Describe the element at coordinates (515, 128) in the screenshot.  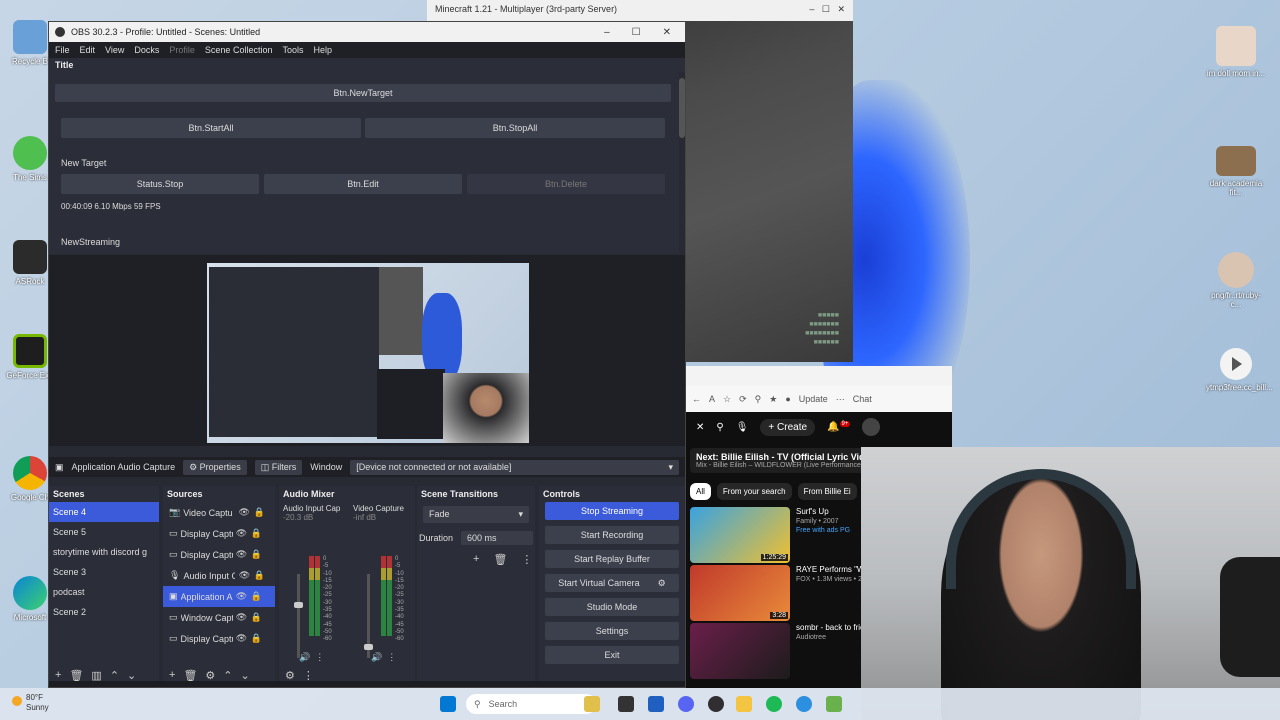
I see `stop-all-button: Btn.StopAll` at that location.